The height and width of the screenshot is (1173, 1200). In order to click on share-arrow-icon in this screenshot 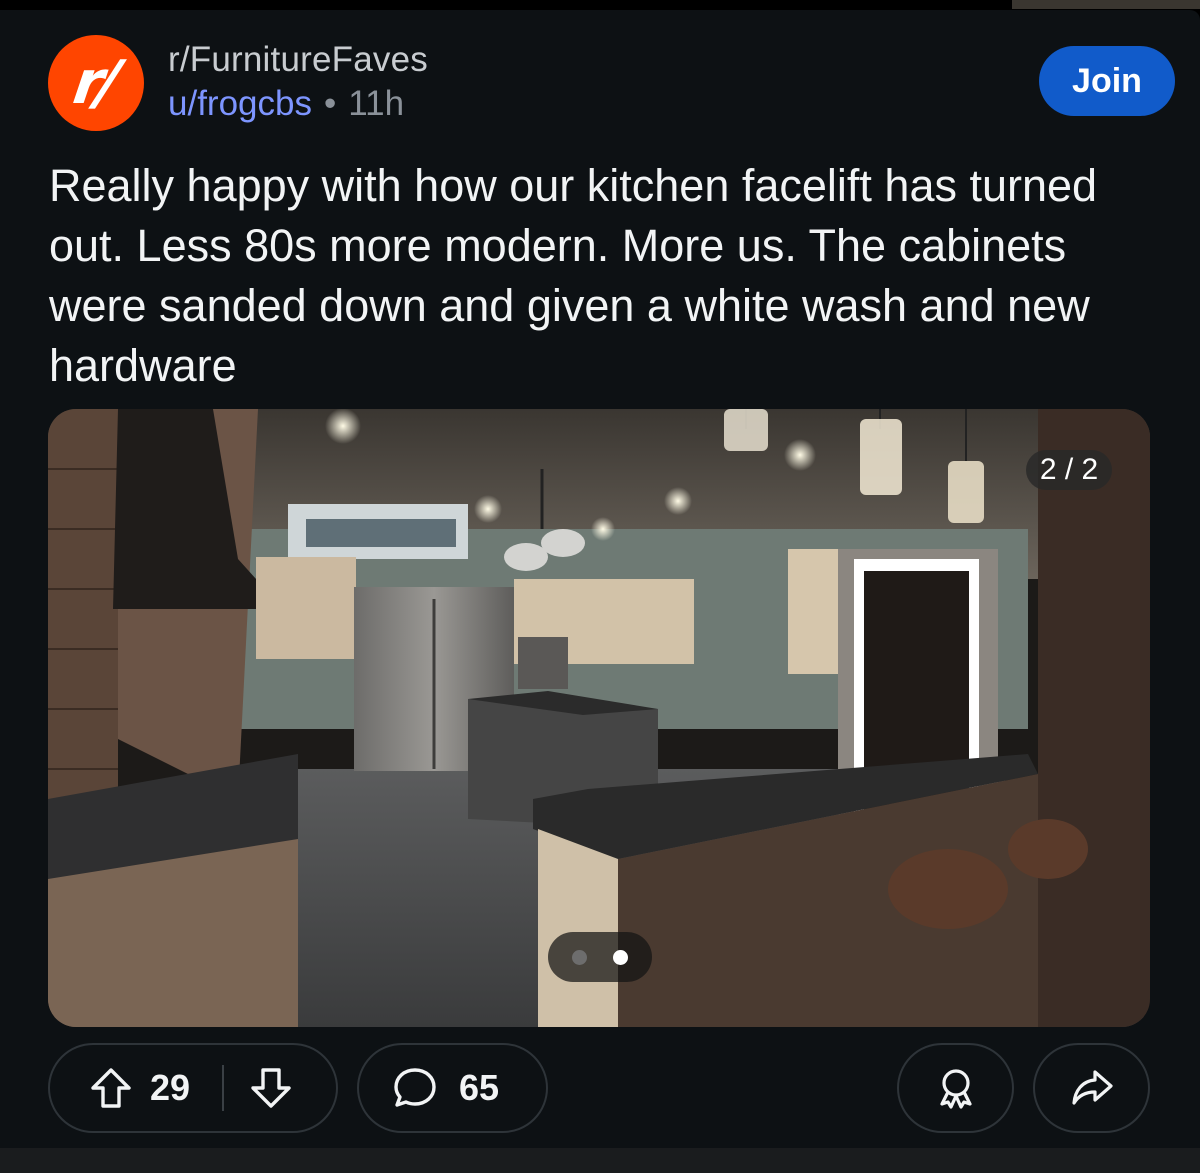, I will do `click(1092, 1088)`.